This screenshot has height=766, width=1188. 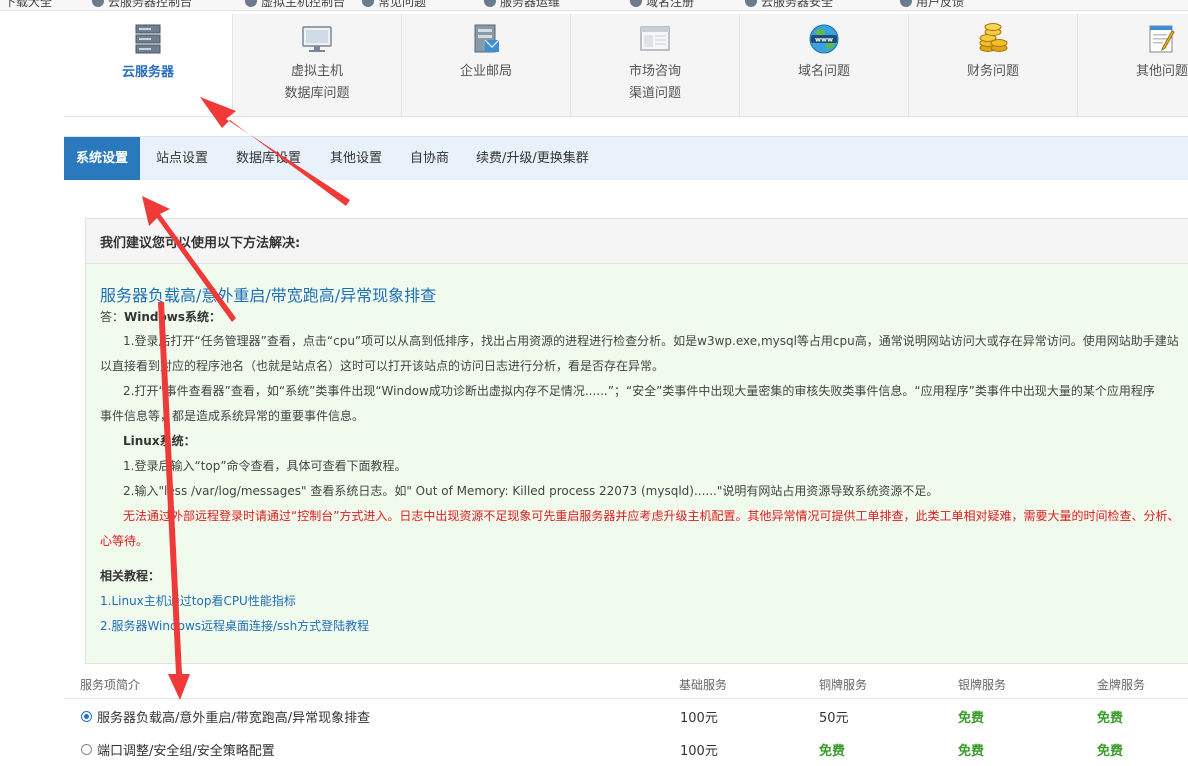 What do you see at coordinates (200, 243) in the screenshot?
I see `panel-header-text: 我们建议您可以使用以下方法解决:` at bounding box center [200, 243].